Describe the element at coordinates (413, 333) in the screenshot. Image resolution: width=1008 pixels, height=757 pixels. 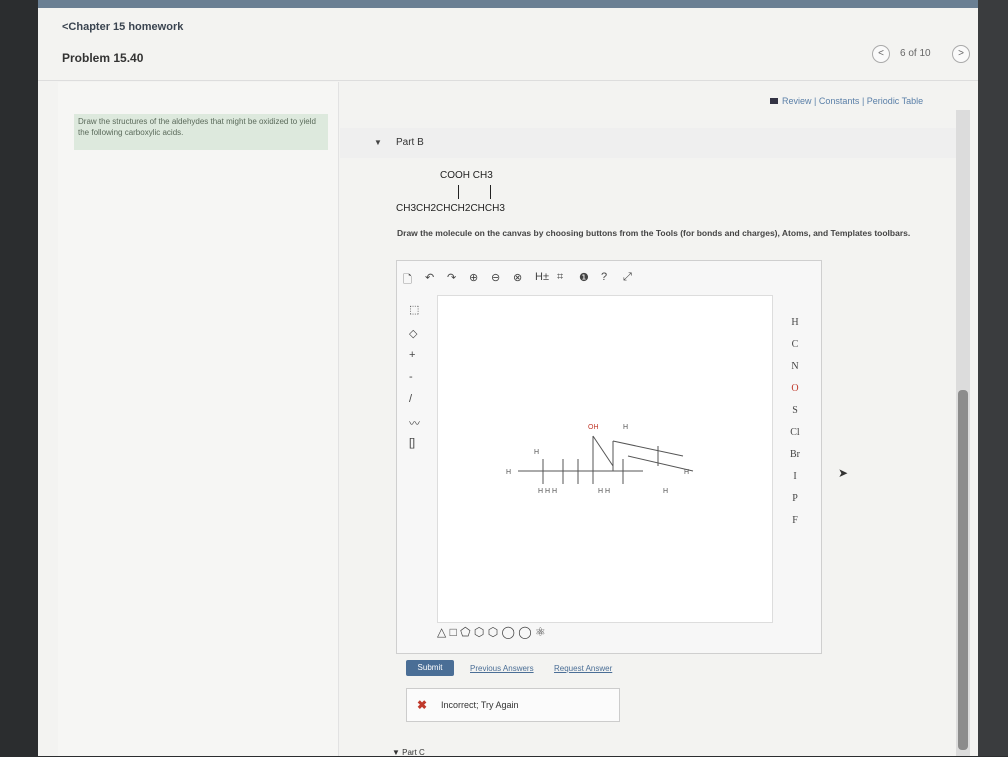
I see `eraser-icon: ◇` at that location.